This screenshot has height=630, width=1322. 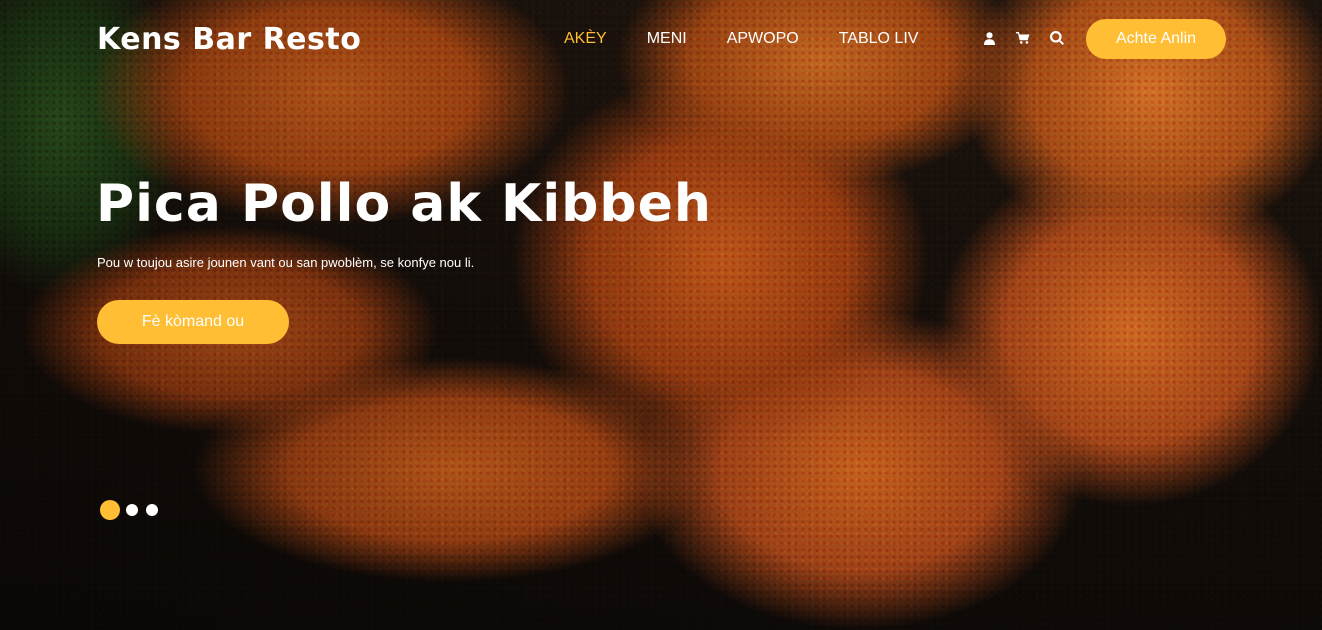 What do you see at coordinates (585, 39) in the screenshot?
I see `nav-item-home: AKÈY` at bounding box center [585, 39].